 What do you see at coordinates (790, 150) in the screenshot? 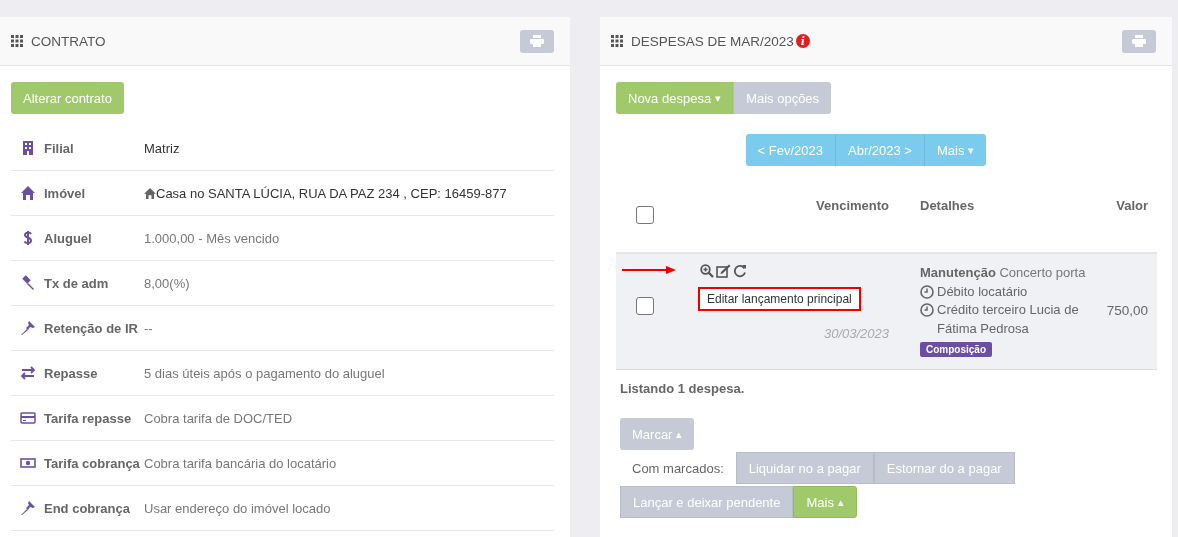
I see `month-nav-button: < Fev/2023` at bounding box center [790, 150].